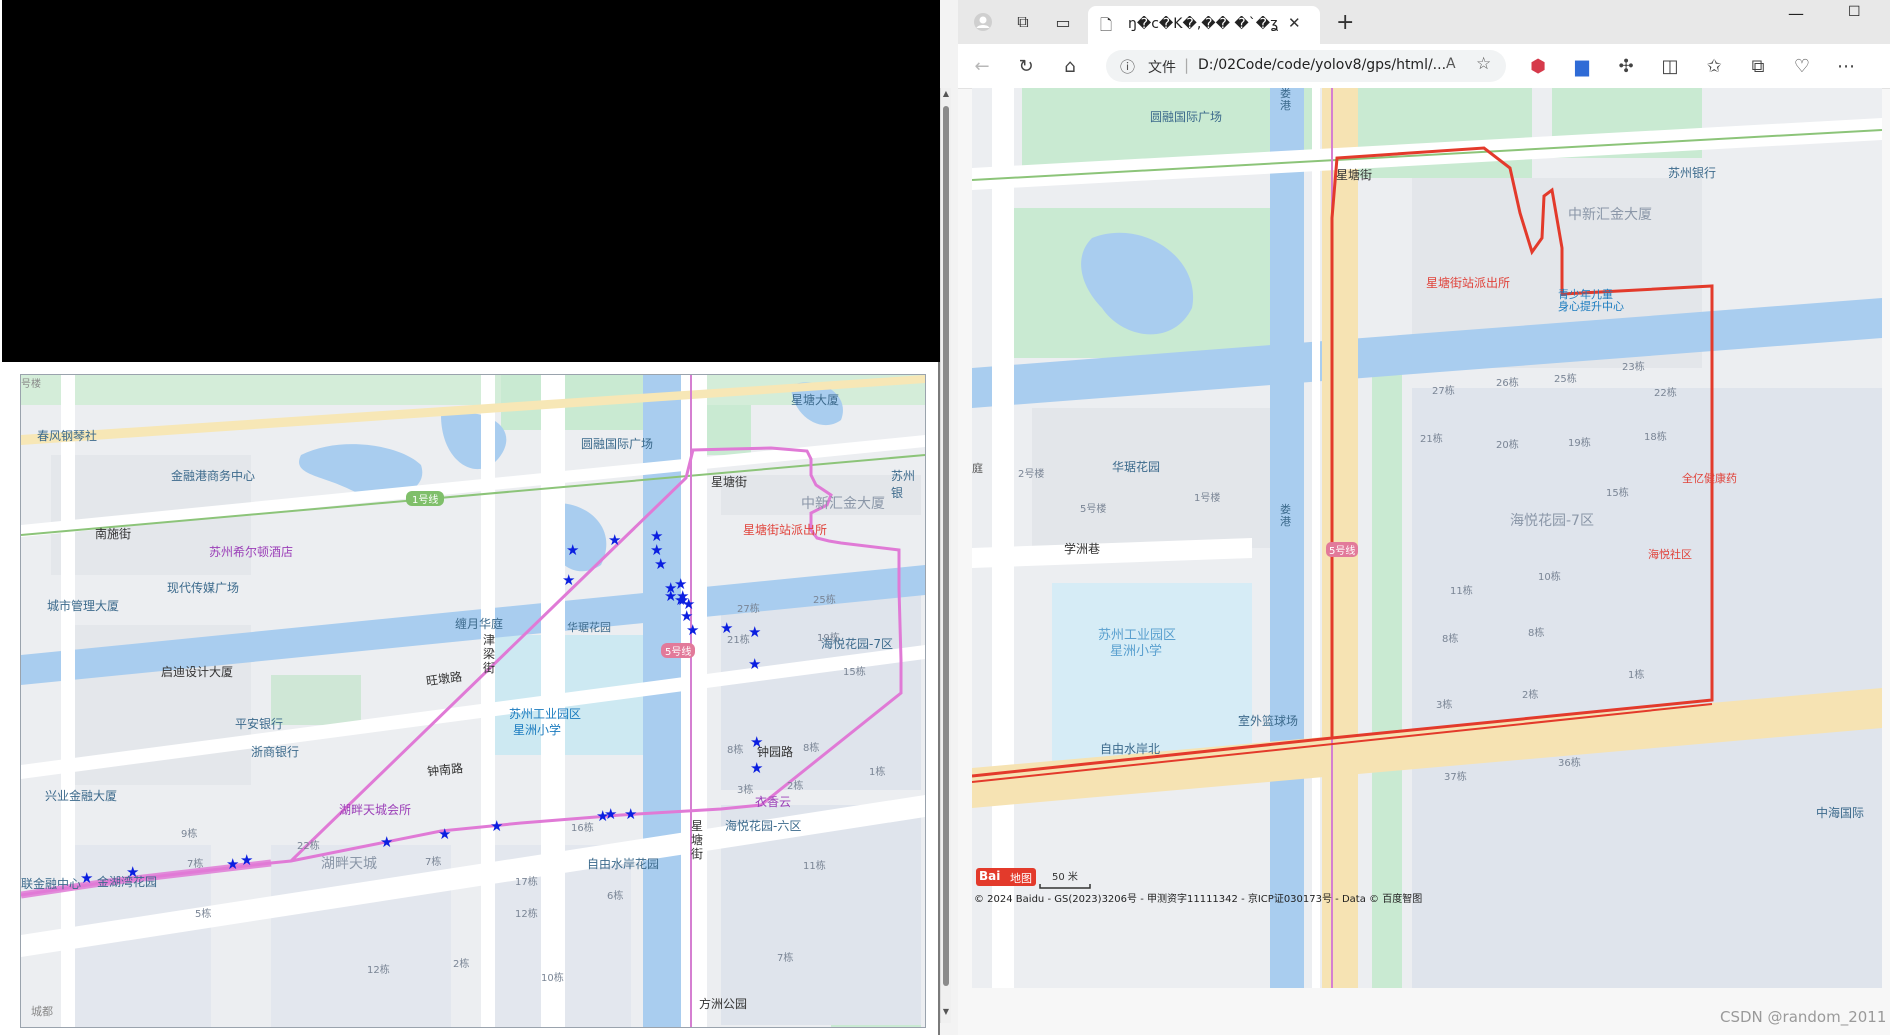 The image size is (1890, 1035). I want to click on favorite-icon: ☆, so click(1483, 64).